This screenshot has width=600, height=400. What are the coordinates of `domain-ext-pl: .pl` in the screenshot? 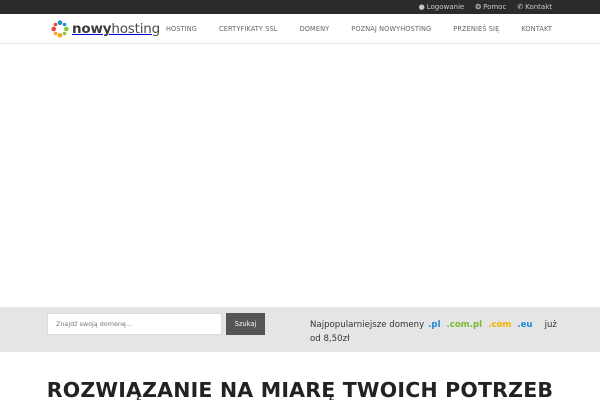 It's located at (434, 325).